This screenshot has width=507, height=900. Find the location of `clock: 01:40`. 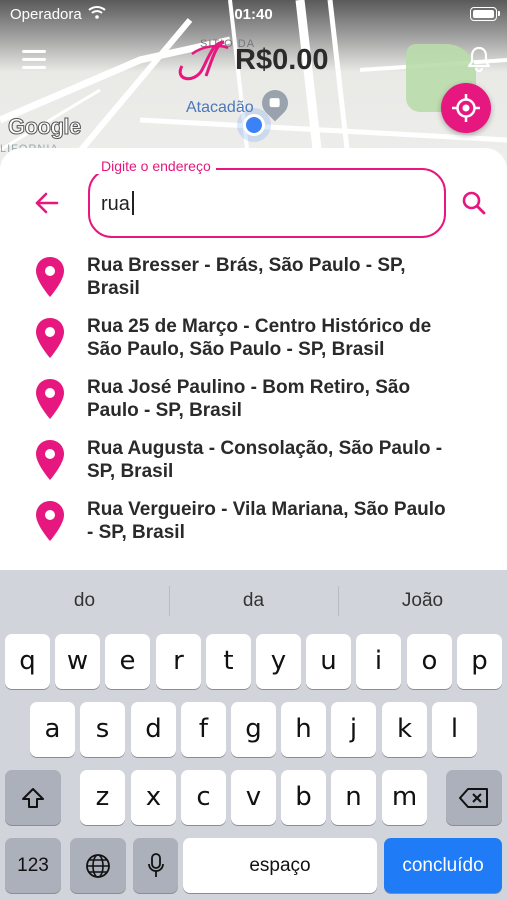

clock: 01:40 is located at coordinates (253, 14).